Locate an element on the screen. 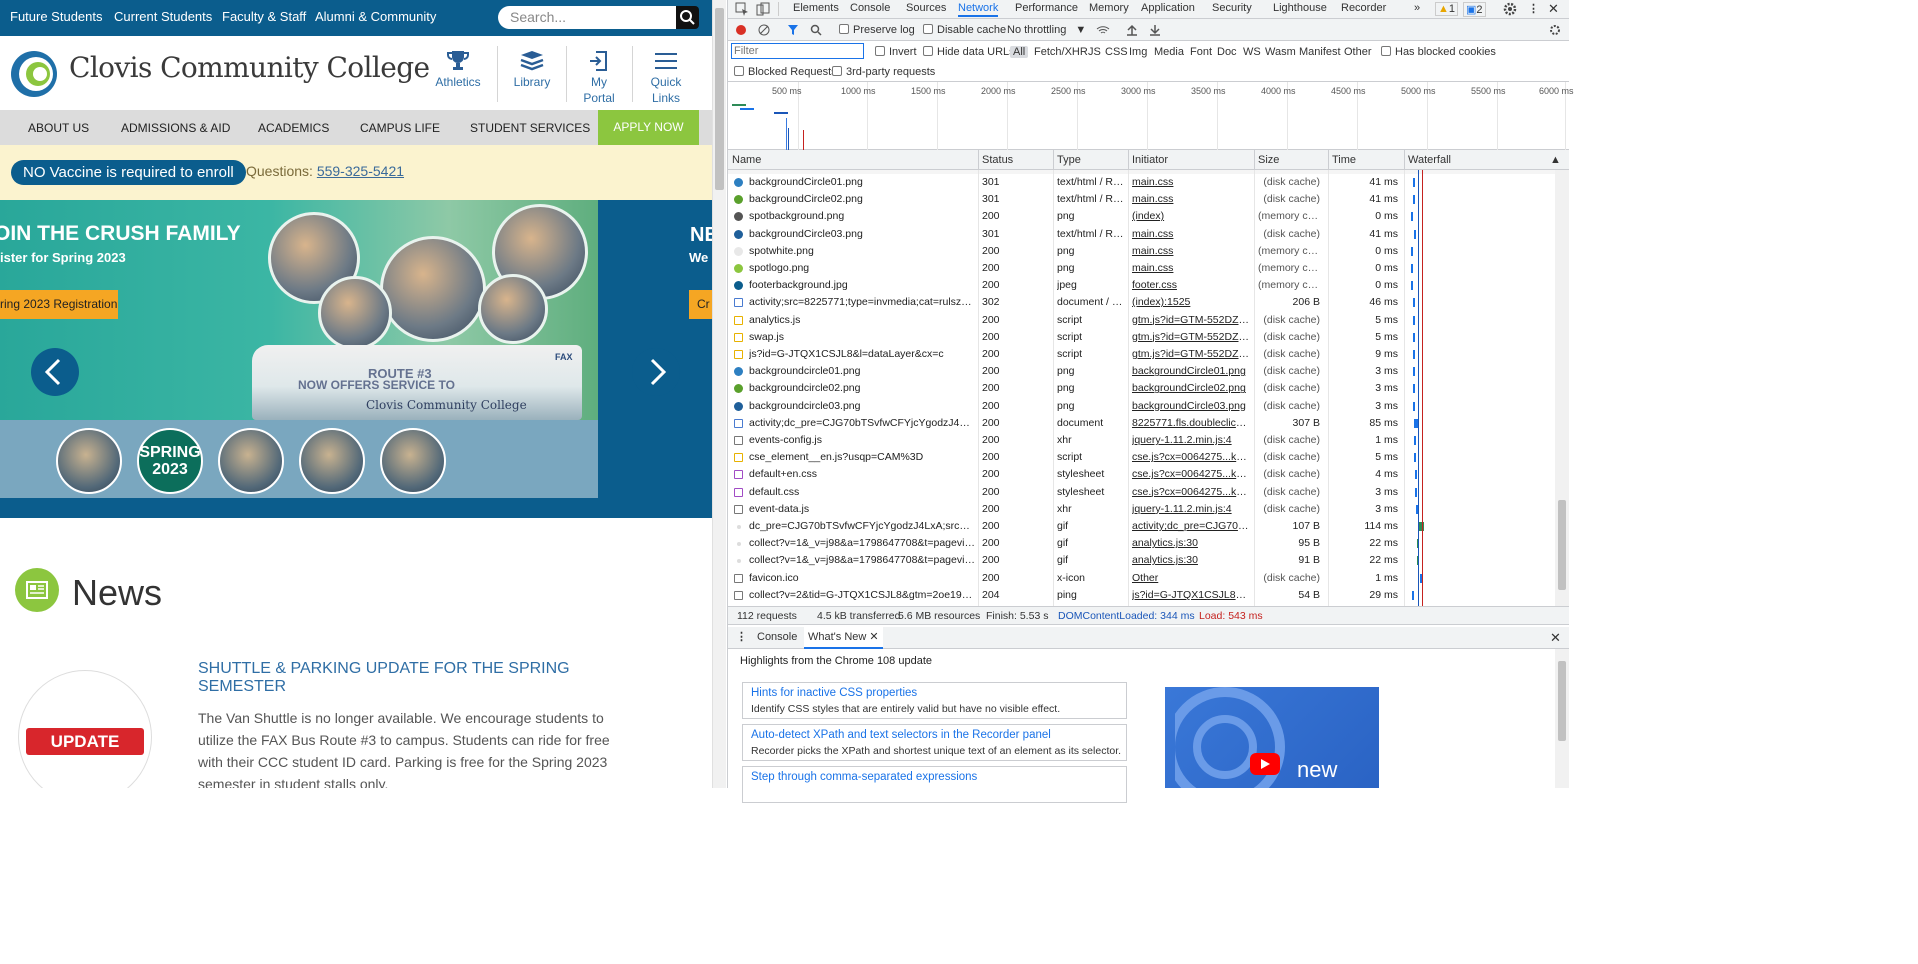 The height and width of the screenshot is (964, 1918). filter-media: Media is located at coordinates (1169, 52).